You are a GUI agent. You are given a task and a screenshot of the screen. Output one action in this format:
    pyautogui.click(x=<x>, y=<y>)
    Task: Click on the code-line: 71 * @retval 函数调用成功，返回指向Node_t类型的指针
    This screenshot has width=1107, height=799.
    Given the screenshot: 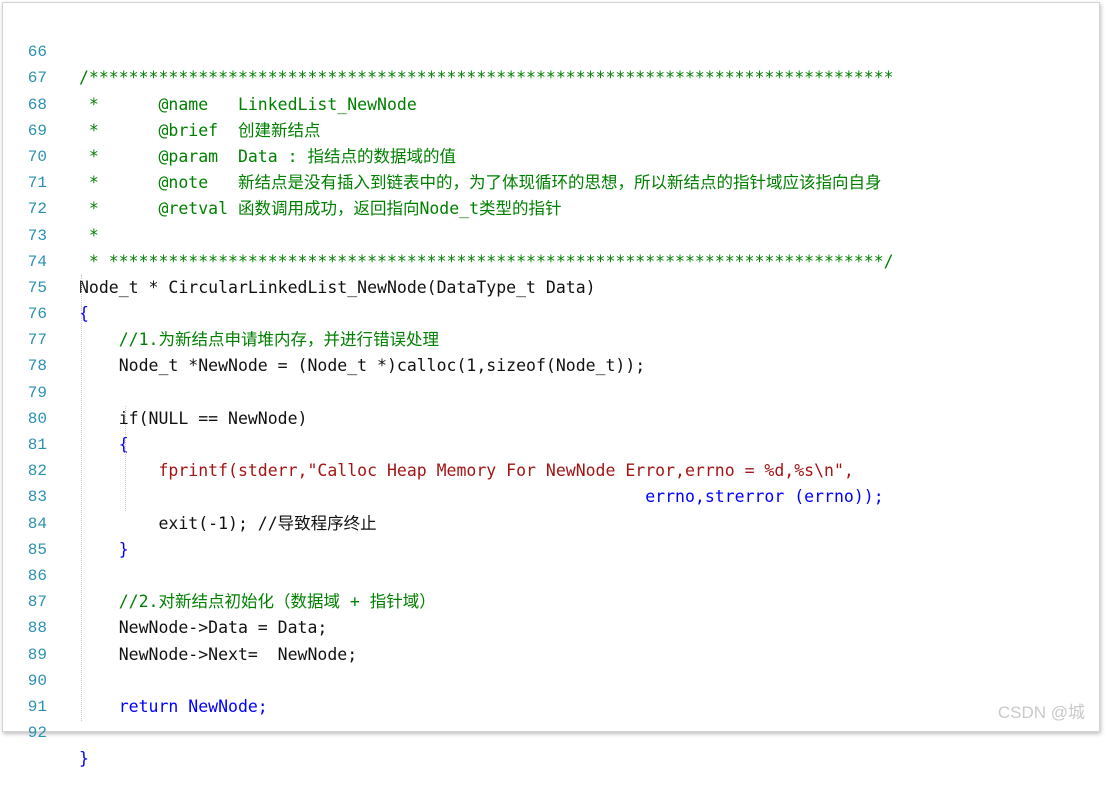 What is the action you would take?
    pyautogui.click(x=551, y=181)
    